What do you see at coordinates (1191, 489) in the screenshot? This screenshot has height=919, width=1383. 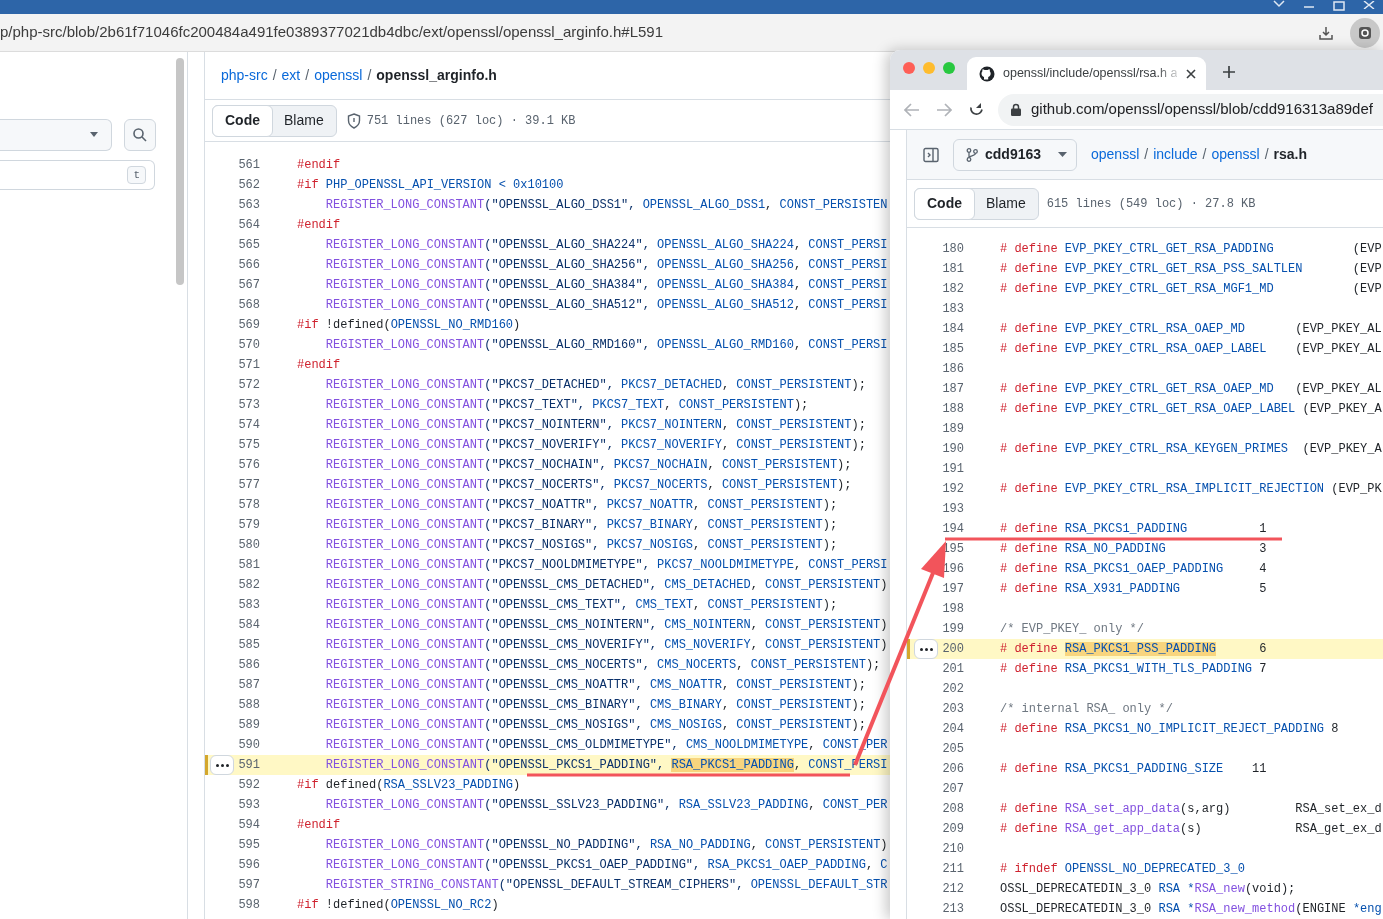 I see `code-line: # define EVP_PKEY_CTRL_RSA_IMPLICIT_REJECTION (EVP_PK` at bounding box center [1191, 489].